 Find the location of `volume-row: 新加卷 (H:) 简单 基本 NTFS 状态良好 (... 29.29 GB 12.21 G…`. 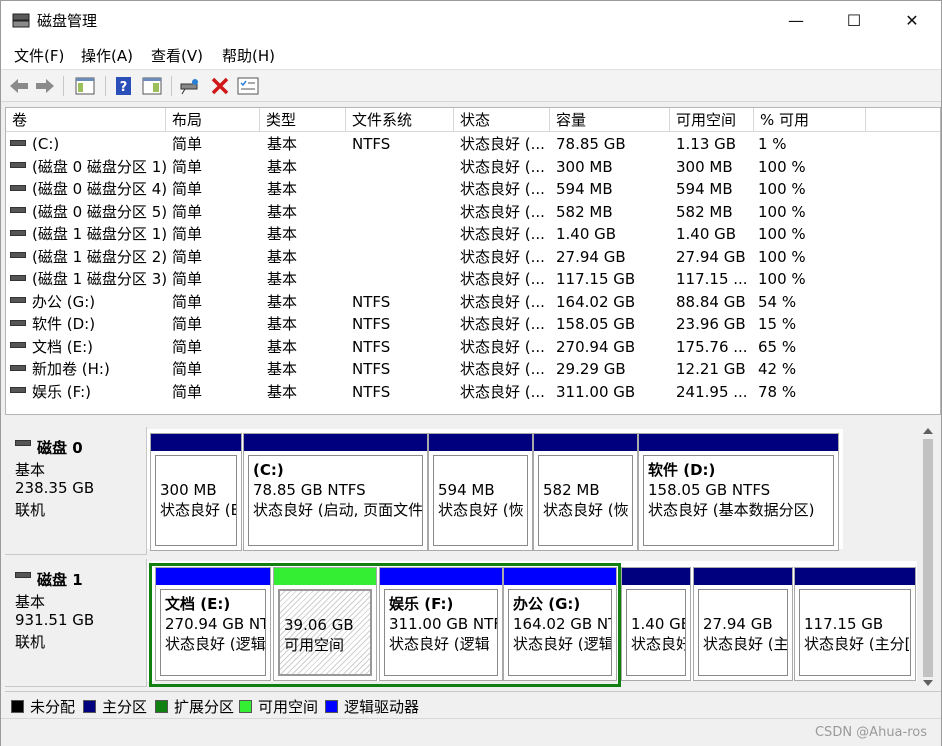

volume-row: 新加卷 (H:) 简单 基本 NTFS 状态良好 (... 29.29 GB 12.21 G… is located at coordinates (473, 369).